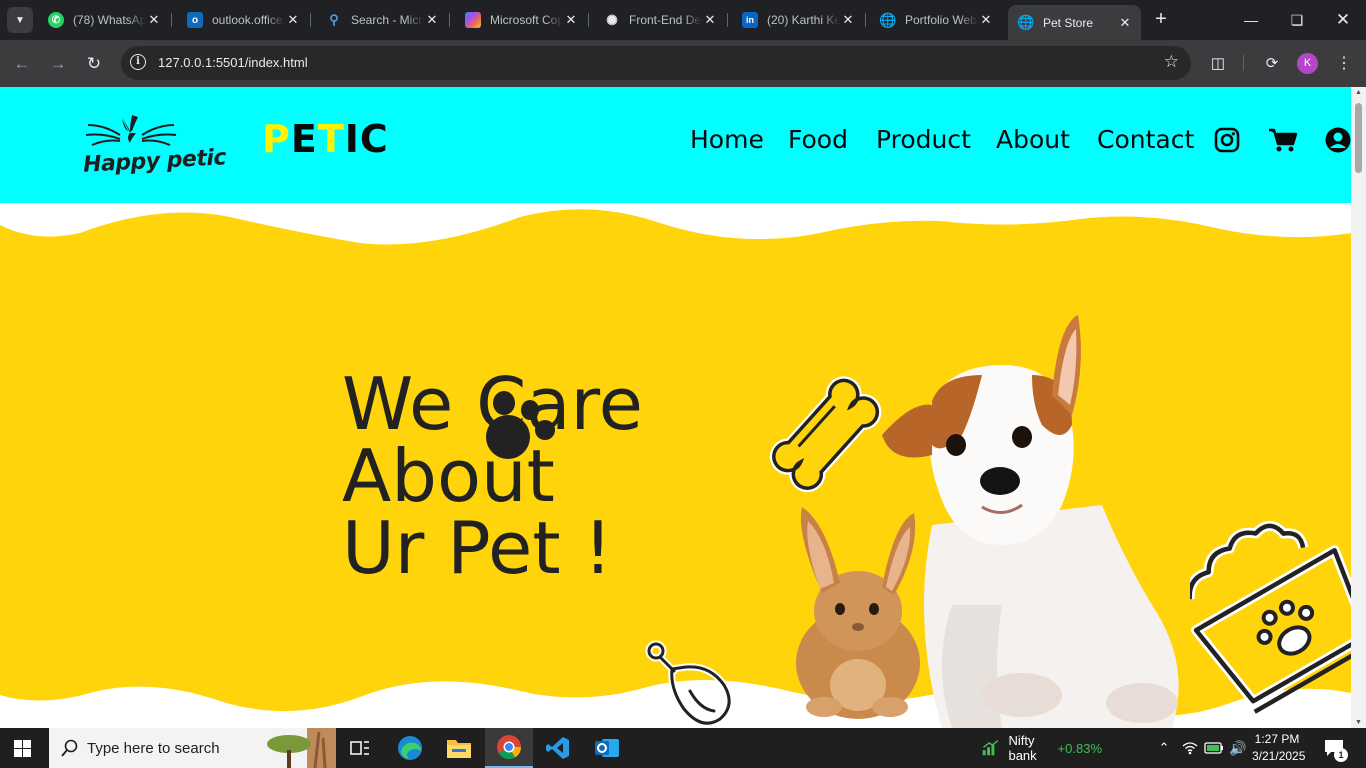 The image size is (1366, 768). Describe the element at coordinates (1279, 748) in the screenshot. I see `taskbar-clock: 1:27 PM 3/21/2025` at that location.